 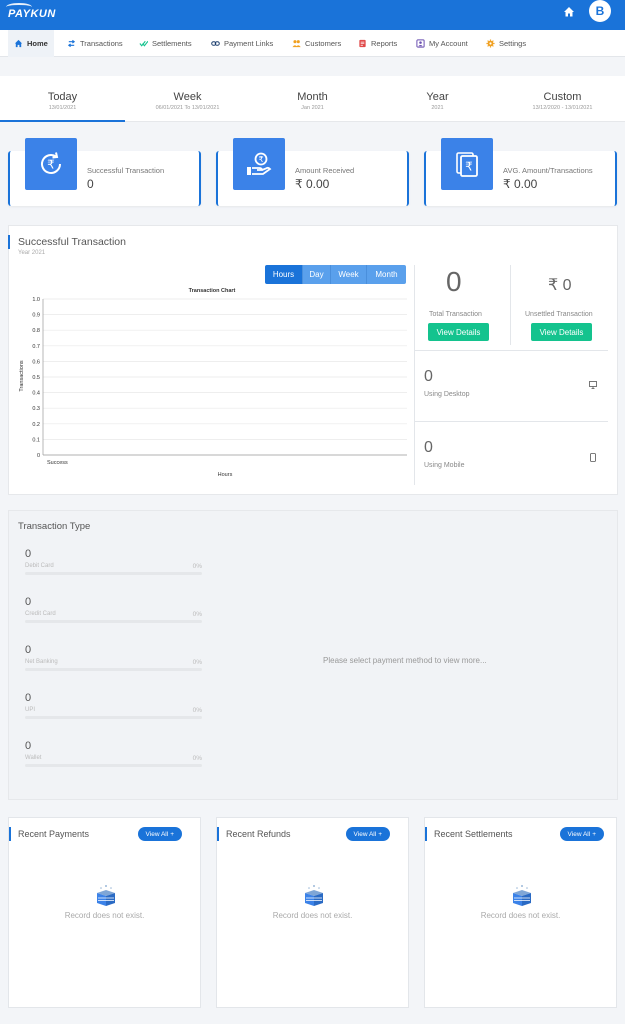 What do you see at coordinates (36, 394) in the screenshot?
I see `y-tick-label: 0.4` at bounding box center [36, 394].